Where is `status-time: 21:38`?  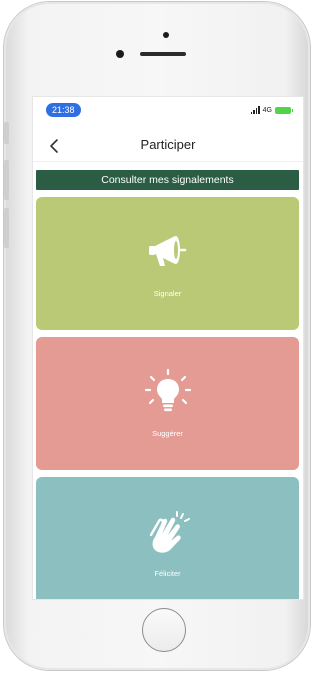 status-time: 21:38 is located at coordinates (63, 110).